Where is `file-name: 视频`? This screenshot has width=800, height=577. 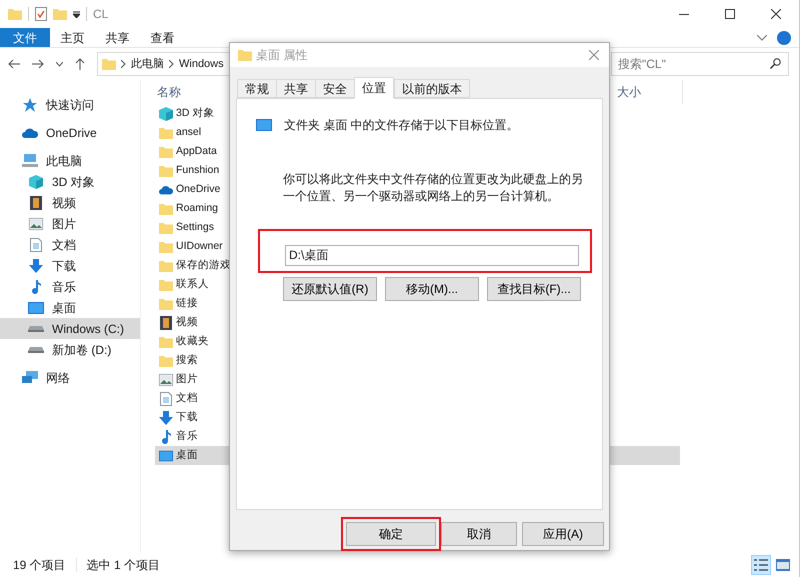 file-name: 视频 is located at coordinates (187, 322).